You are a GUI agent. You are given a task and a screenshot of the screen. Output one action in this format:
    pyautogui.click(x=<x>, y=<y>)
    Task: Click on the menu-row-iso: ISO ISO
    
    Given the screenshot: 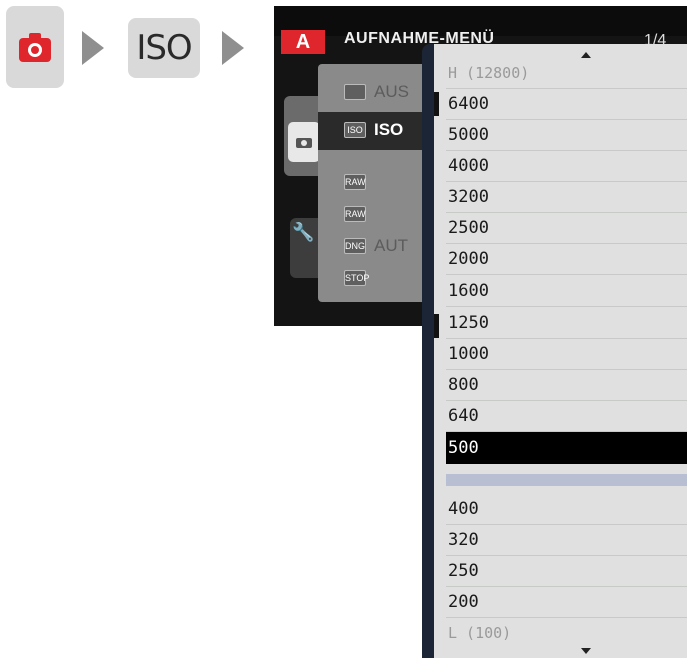 What is the action you would take?
    pyautogui.click(x=373, y=130)
    